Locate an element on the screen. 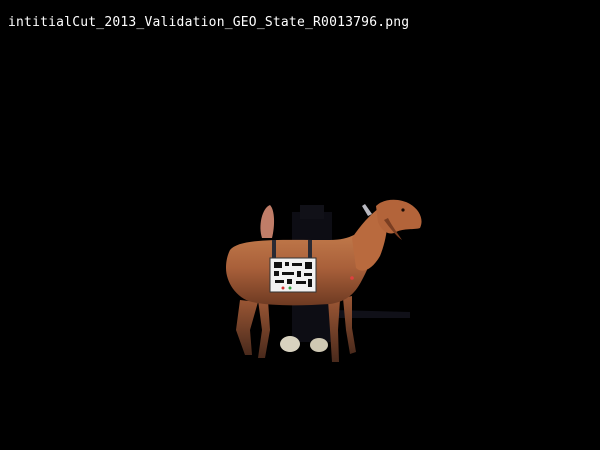 Image resolution: width=600 pixels, height=450 pixels. photo-canvas is located at coordinates (324, 280).